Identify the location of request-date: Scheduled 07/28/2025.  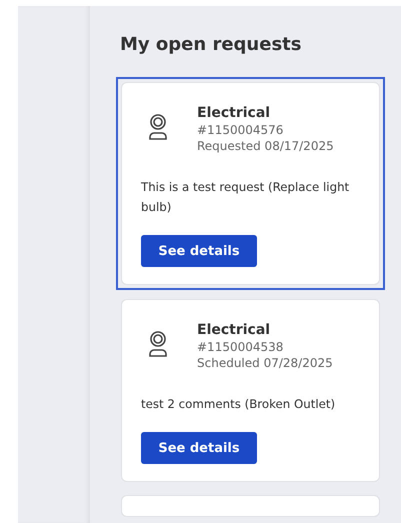
(265, 363).